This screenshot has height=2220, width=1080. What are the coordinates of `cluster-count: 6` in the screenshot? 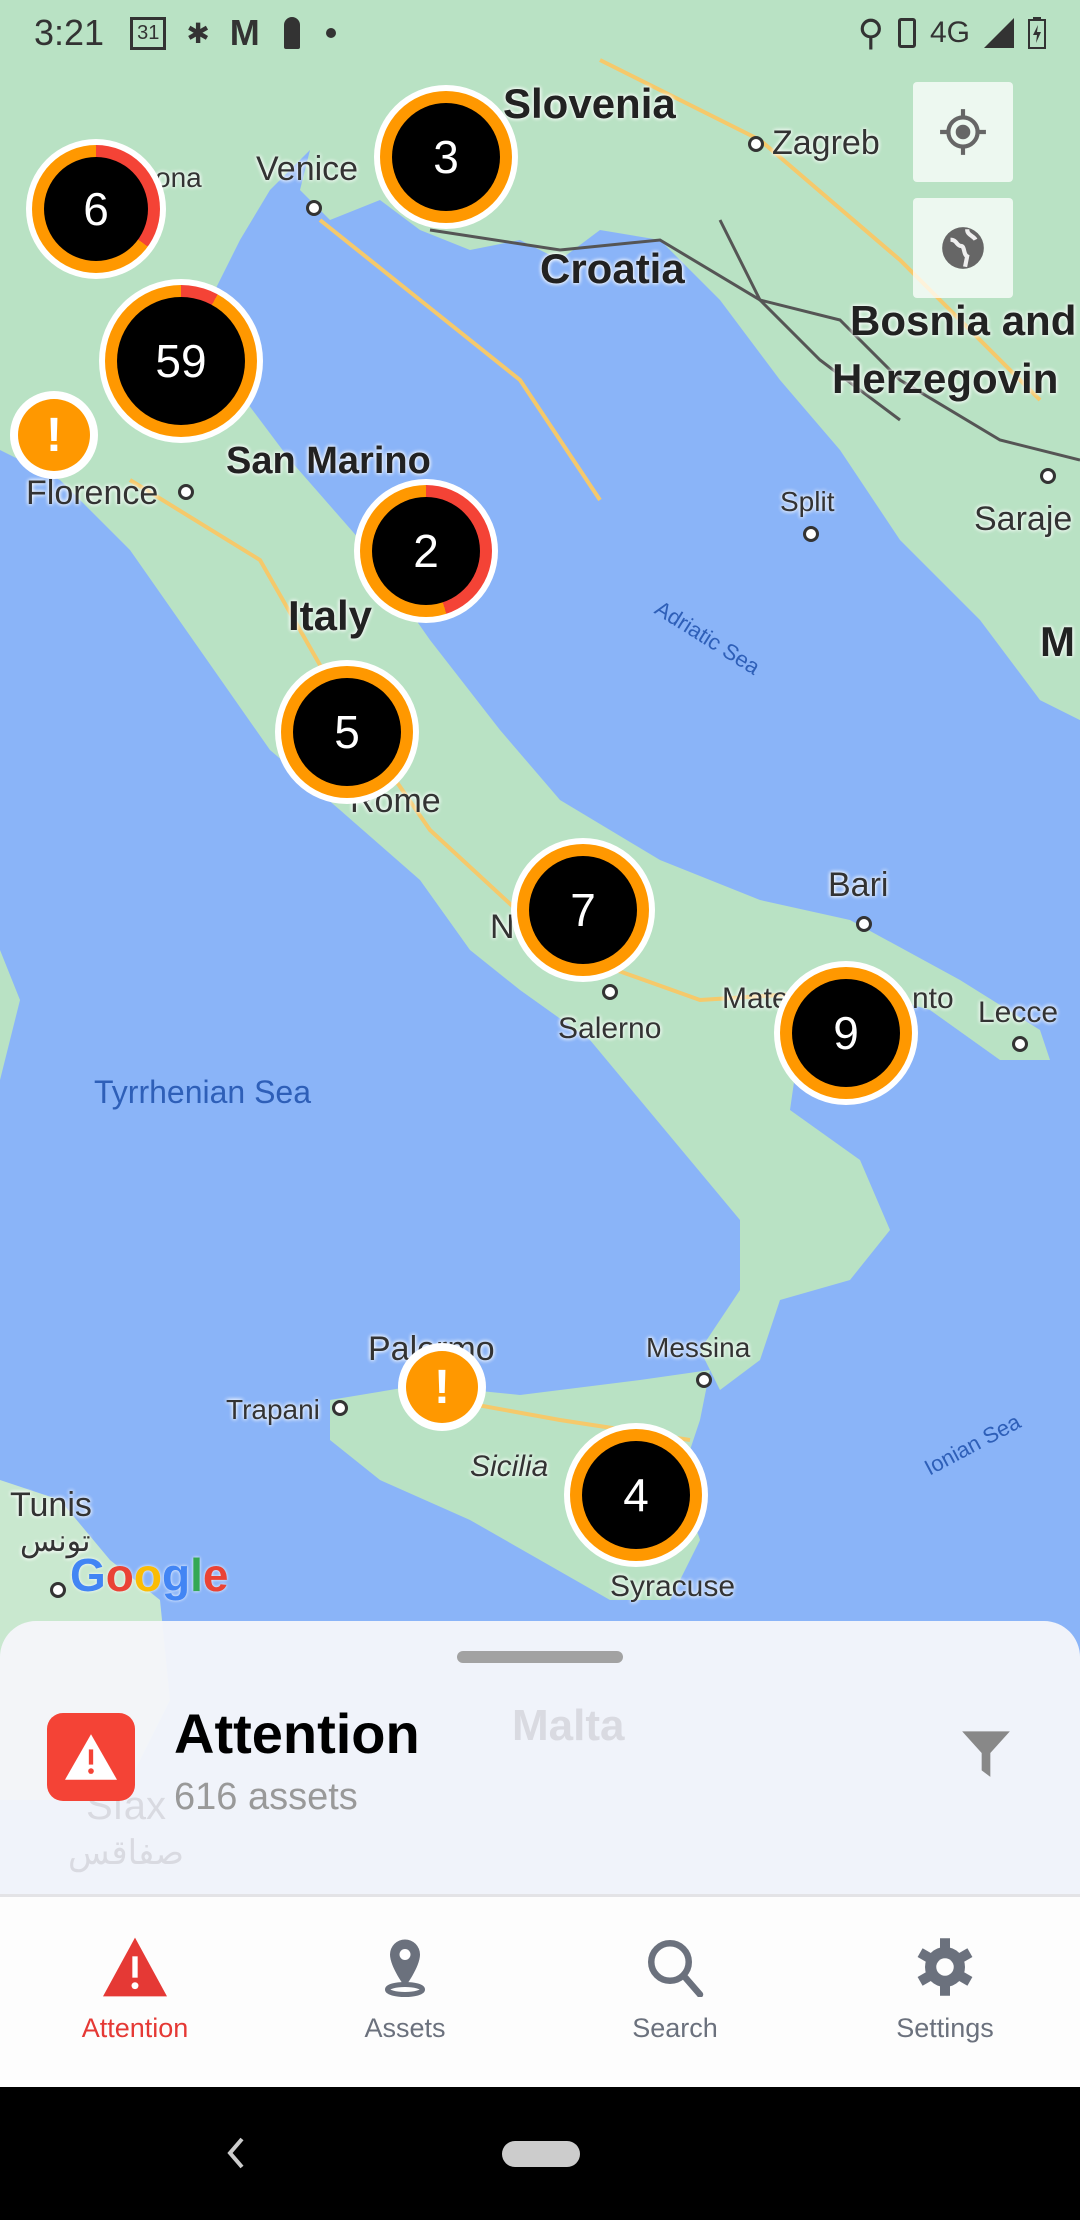 It's located at (96, 209).